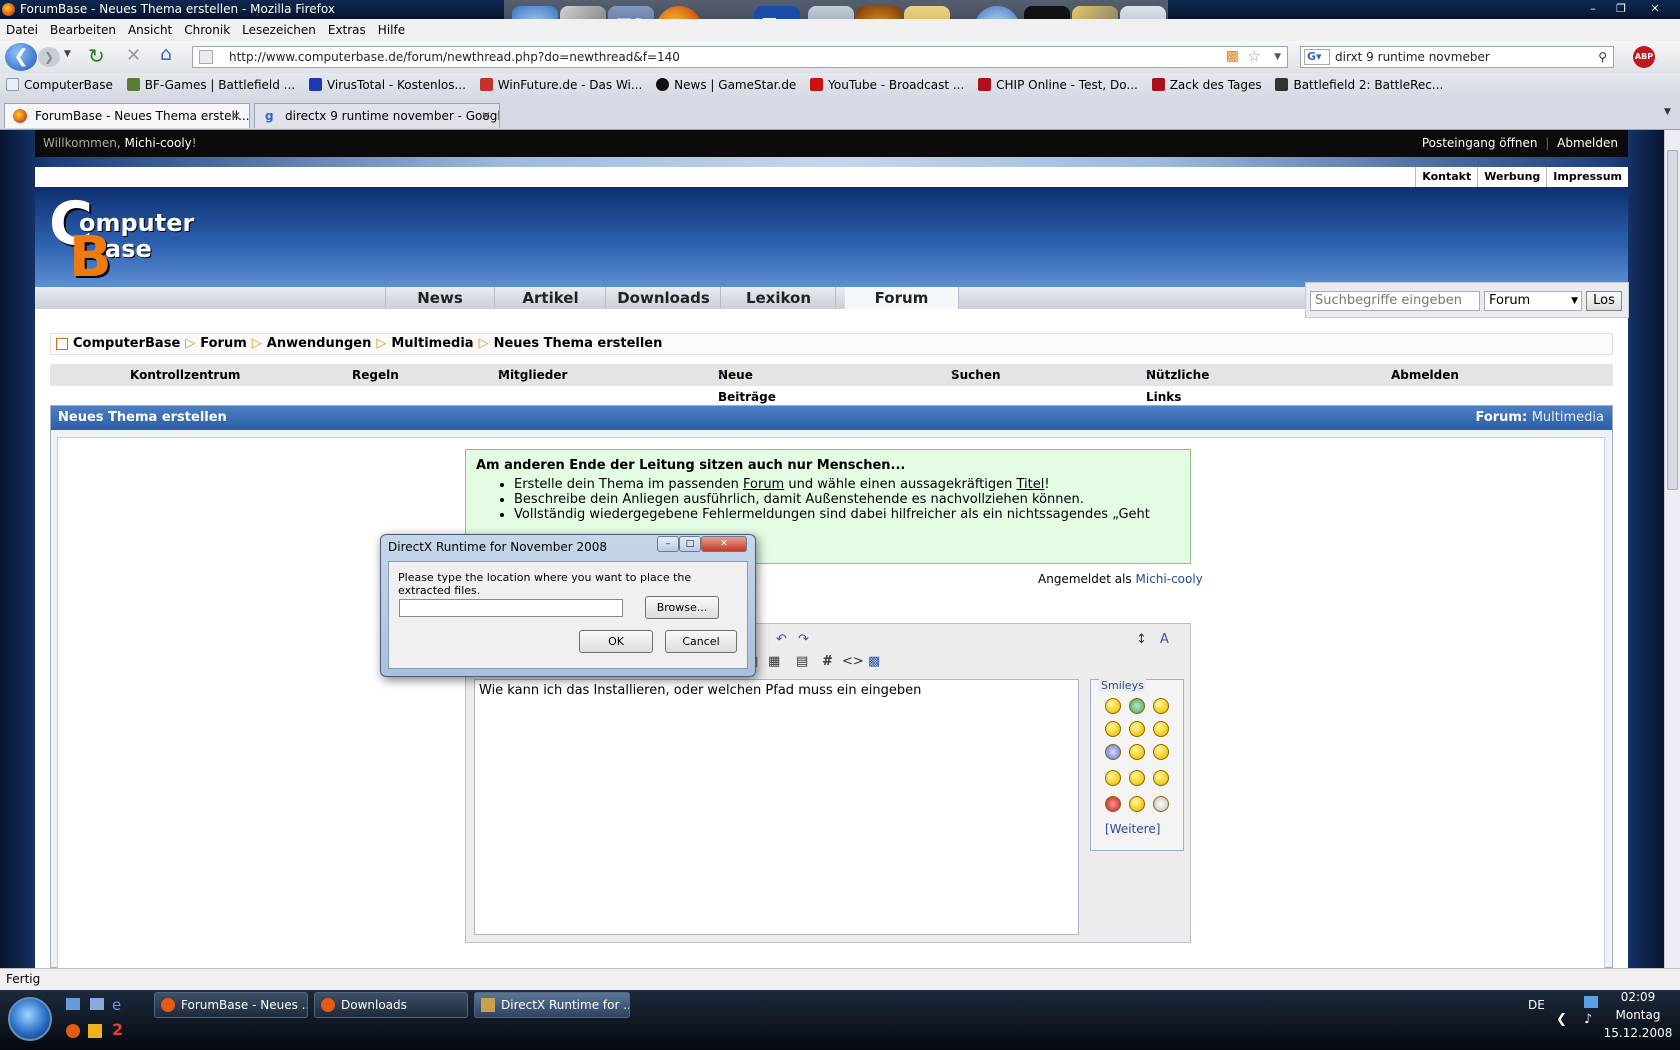  What do you see at coordinates (166, 54) in the screenshot?
I see `home-icon: ⌂` at bounding box center [166, 54].